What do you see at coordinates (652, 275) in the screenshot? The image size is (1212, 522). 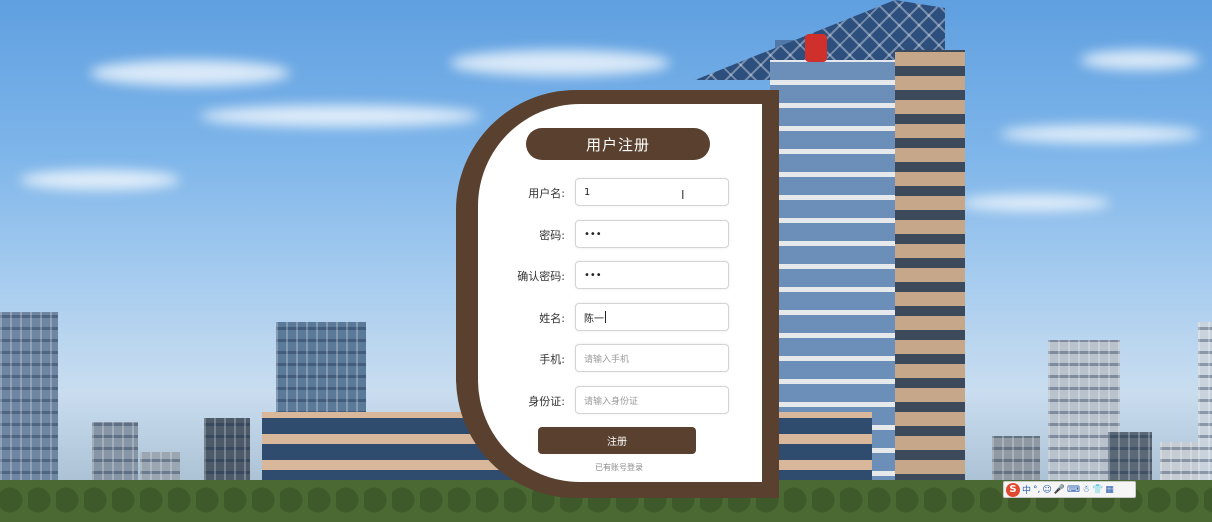 I see `confirm-password-input: •••` at bounding box center [652, 275].